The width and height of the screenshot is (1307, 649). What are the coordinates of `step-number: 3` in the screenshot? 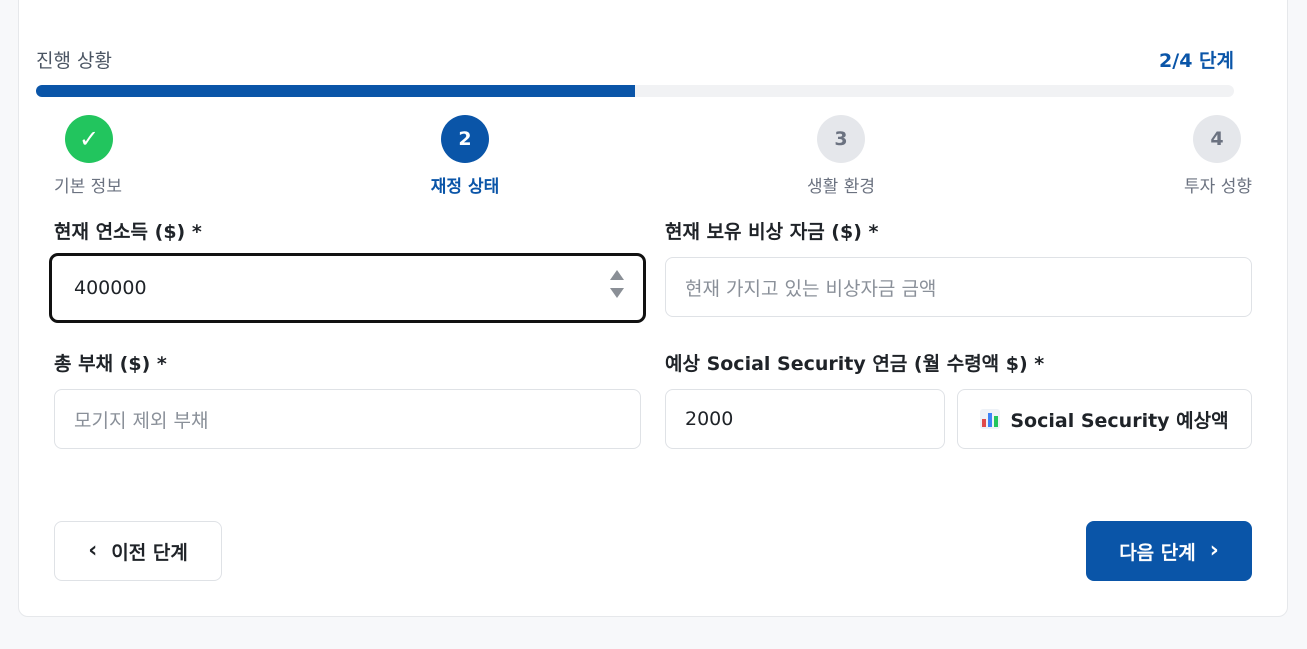 It's located at (841, 139).